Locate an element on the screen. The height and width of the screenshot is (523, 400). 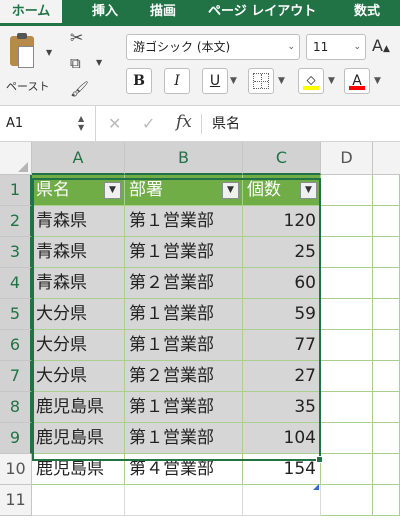
tab-formulas: 数式 is located at coordinates (367, 13).